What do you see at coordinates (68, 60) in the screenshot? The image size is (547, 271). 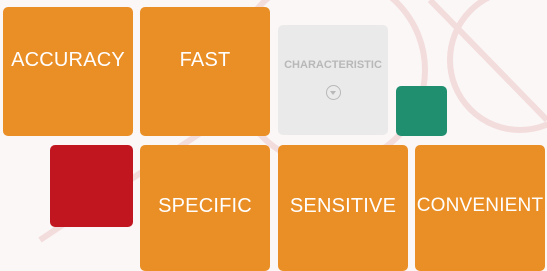 I see `accuracy-label: ACCURACY` at bounding box center [68, 60].